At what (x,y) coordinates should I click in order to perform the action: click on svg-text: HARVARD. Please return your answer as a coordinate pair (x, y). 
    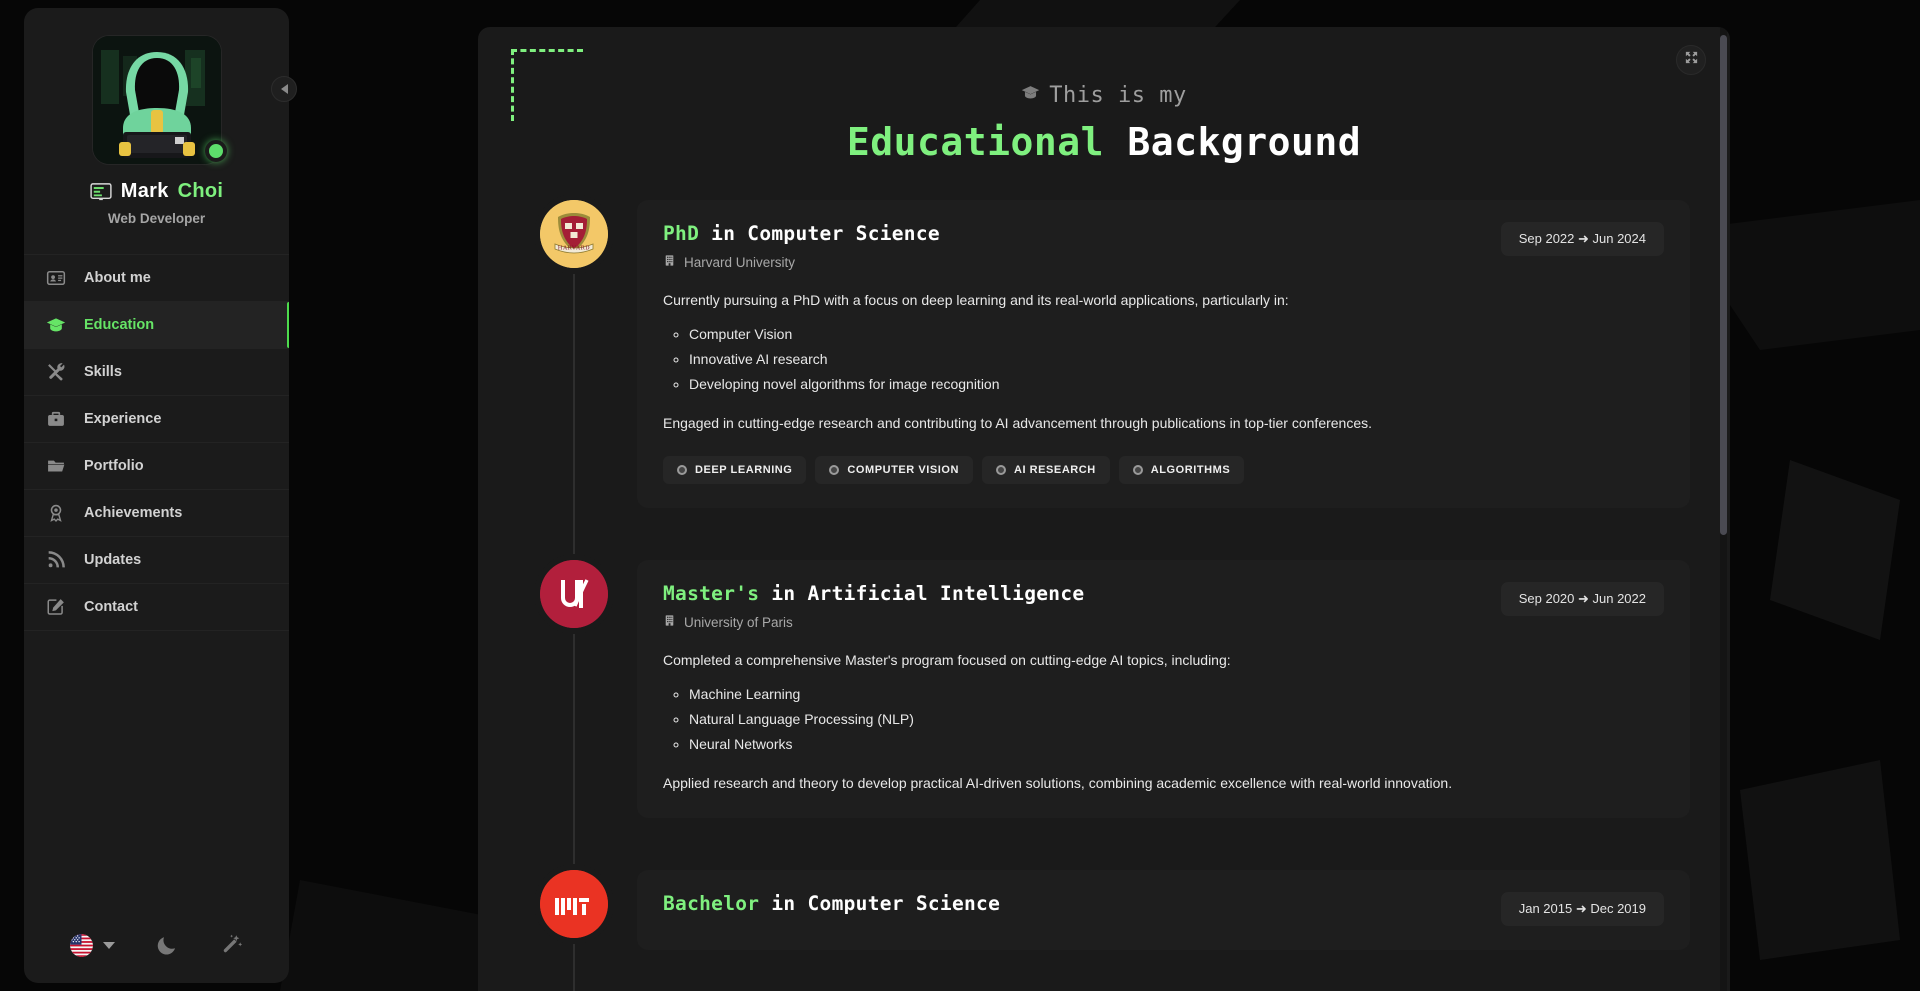
    Looking at the image, I should click on (574, 248).